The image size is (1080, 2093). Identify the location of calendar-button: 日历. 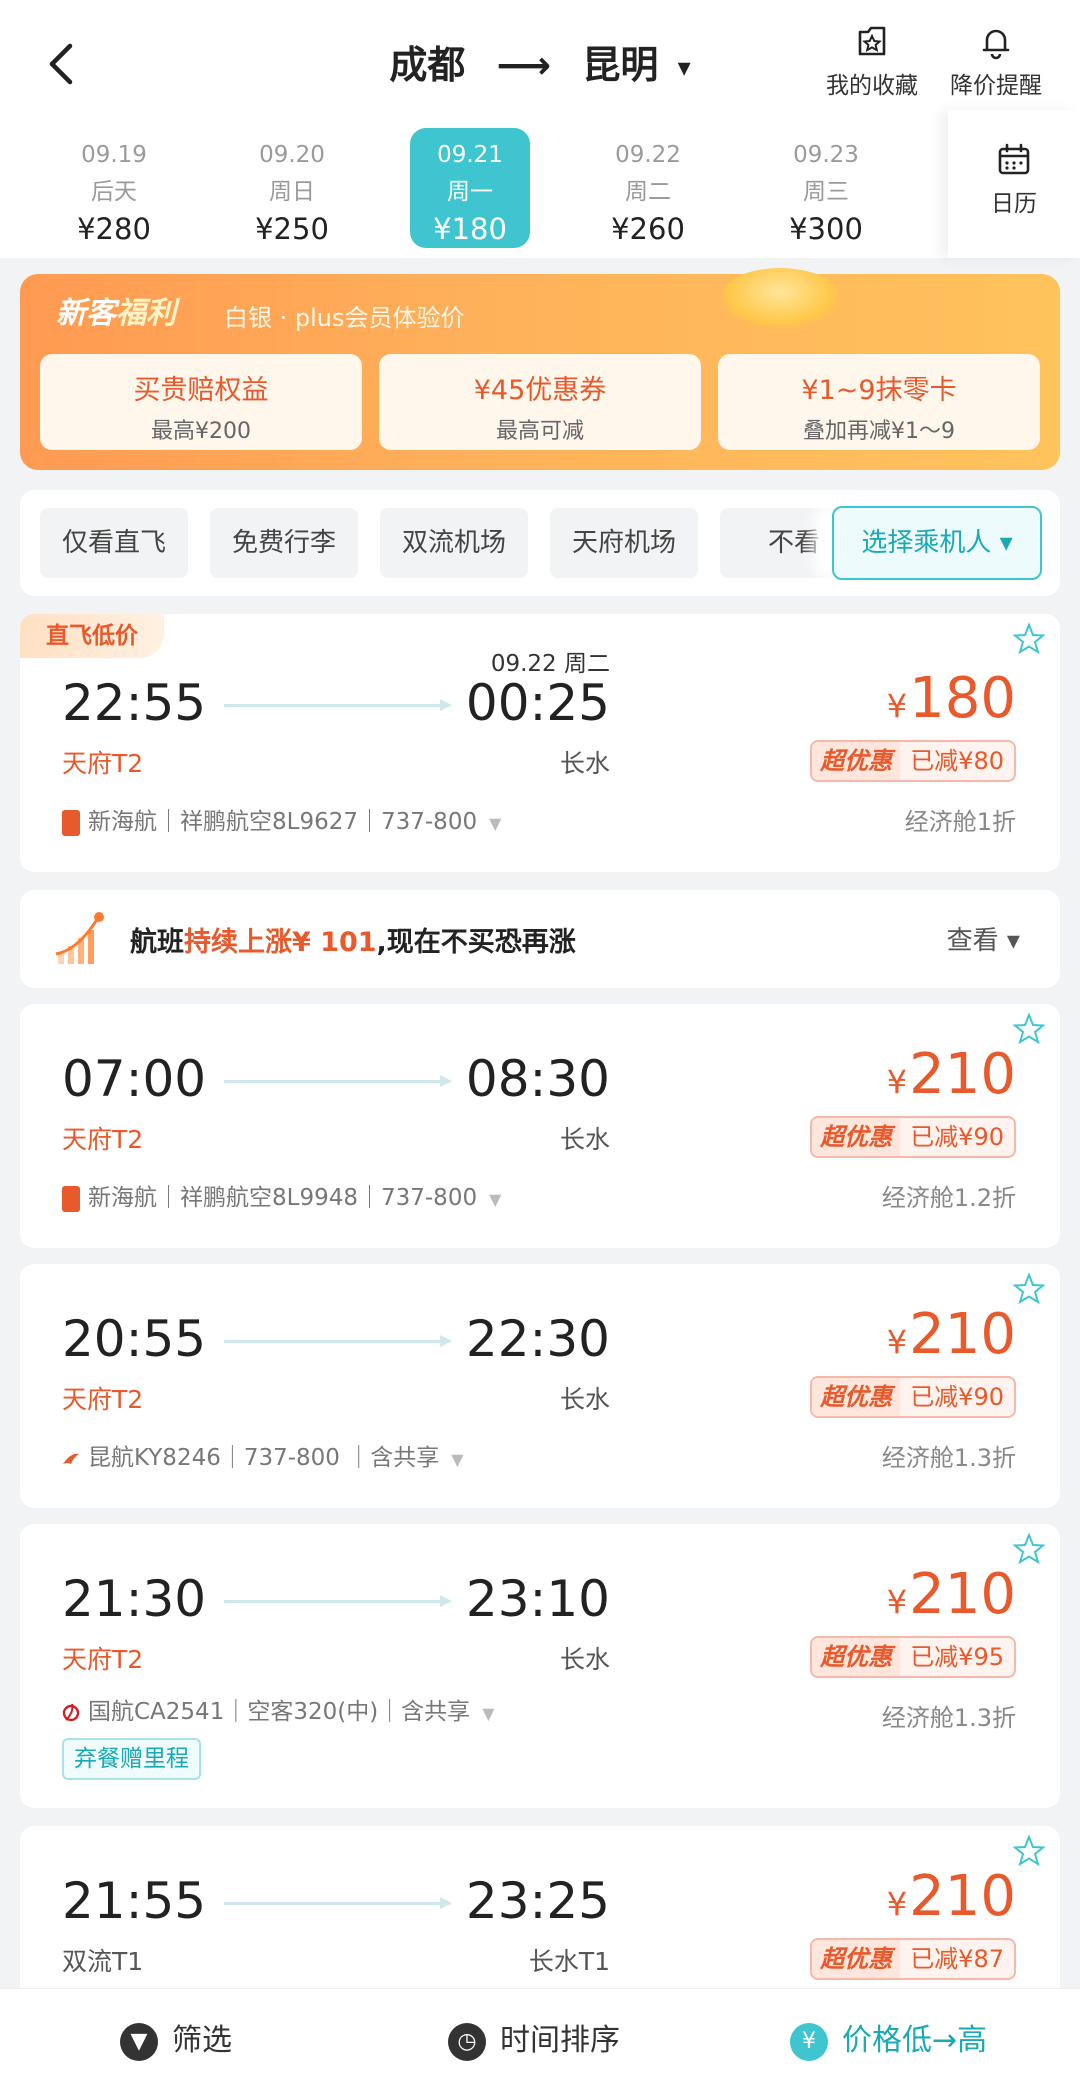
(1014, 184).